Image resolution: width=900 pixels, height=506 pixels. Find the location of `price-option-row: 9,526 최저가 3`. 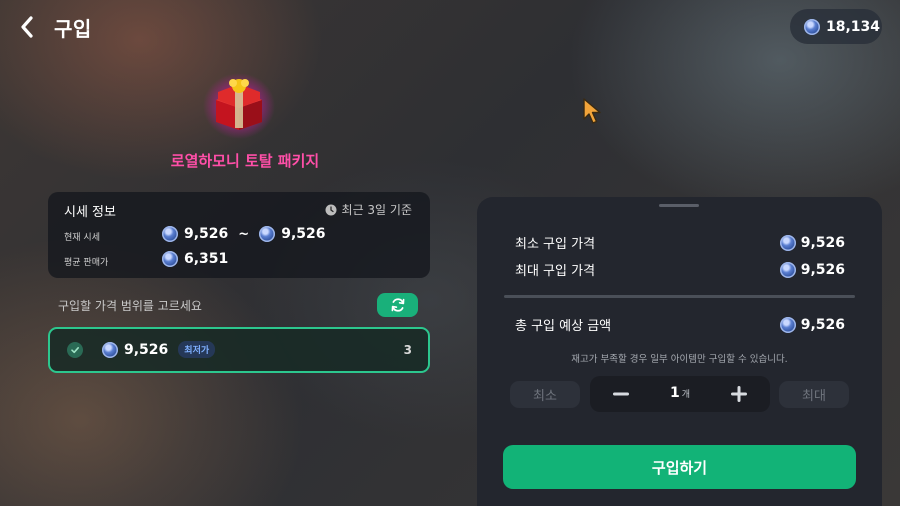

price-option-row: 9,526 최저가 3 is located at coordinates (239, 350).